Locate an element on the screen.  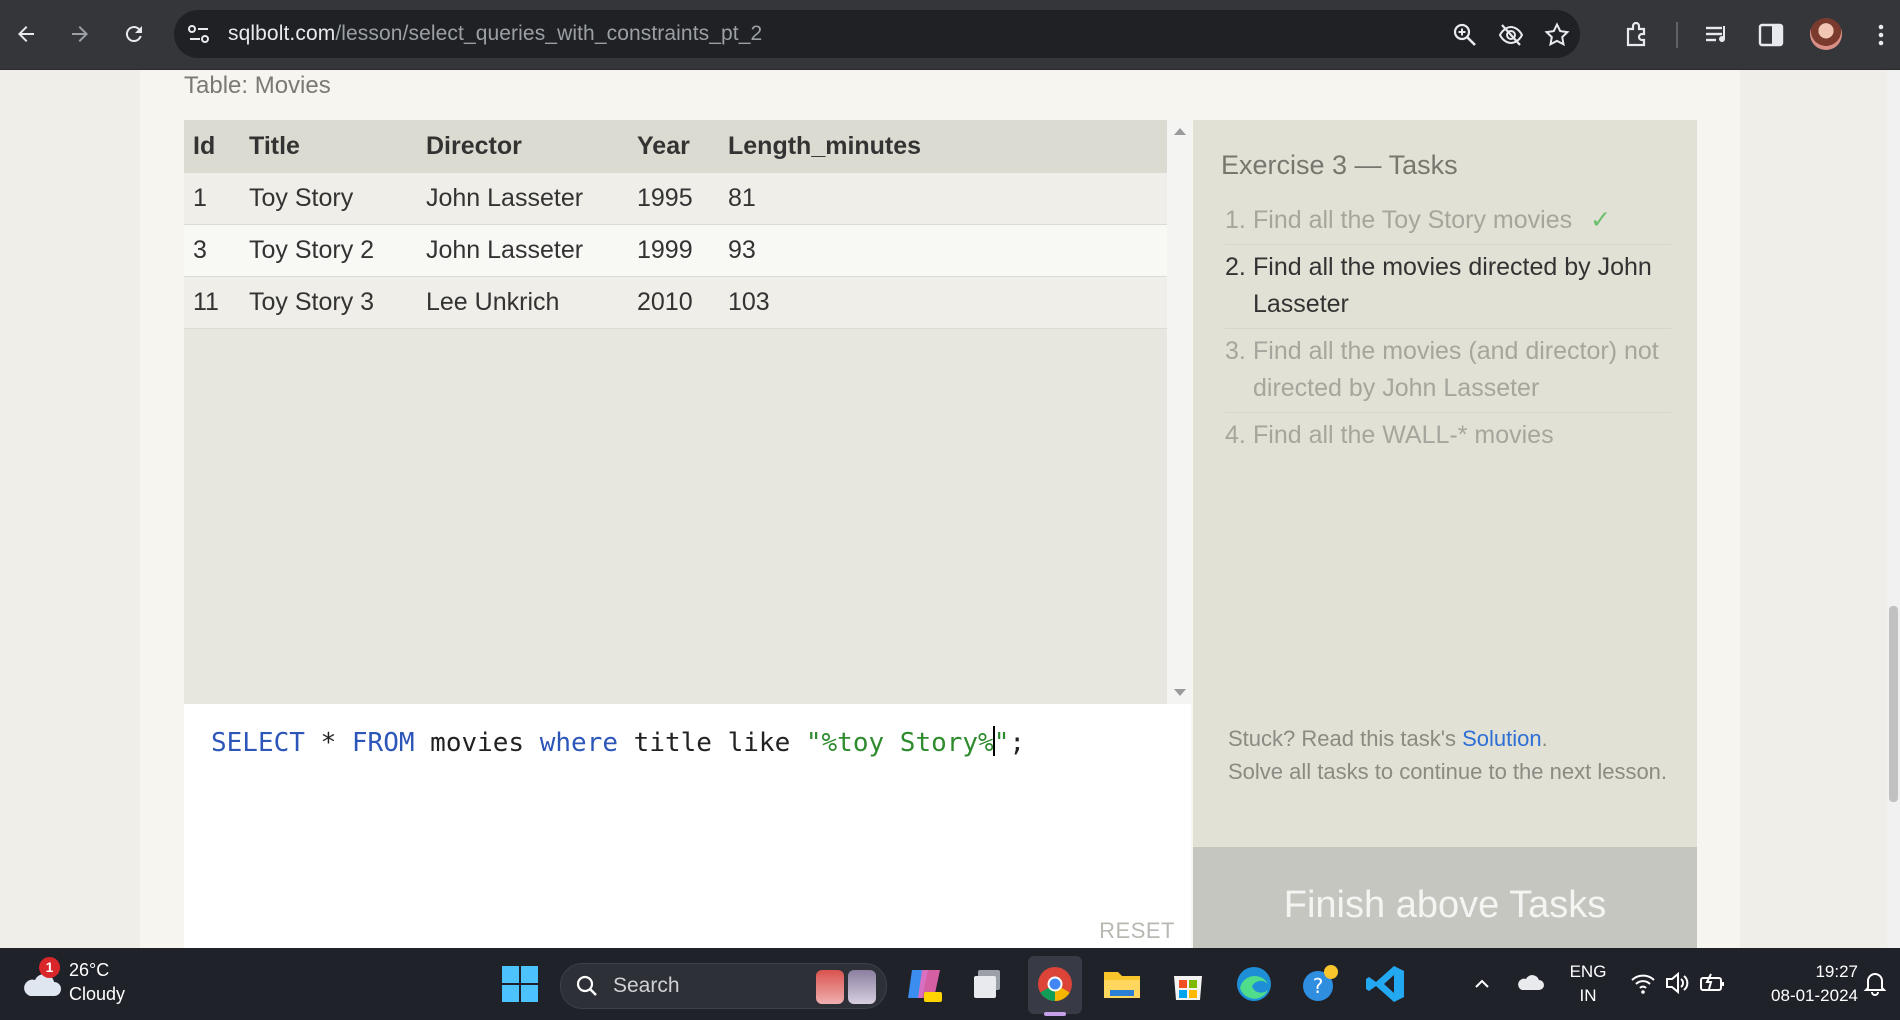
get-help-icon: ? is located at coordinates (1320, 984).